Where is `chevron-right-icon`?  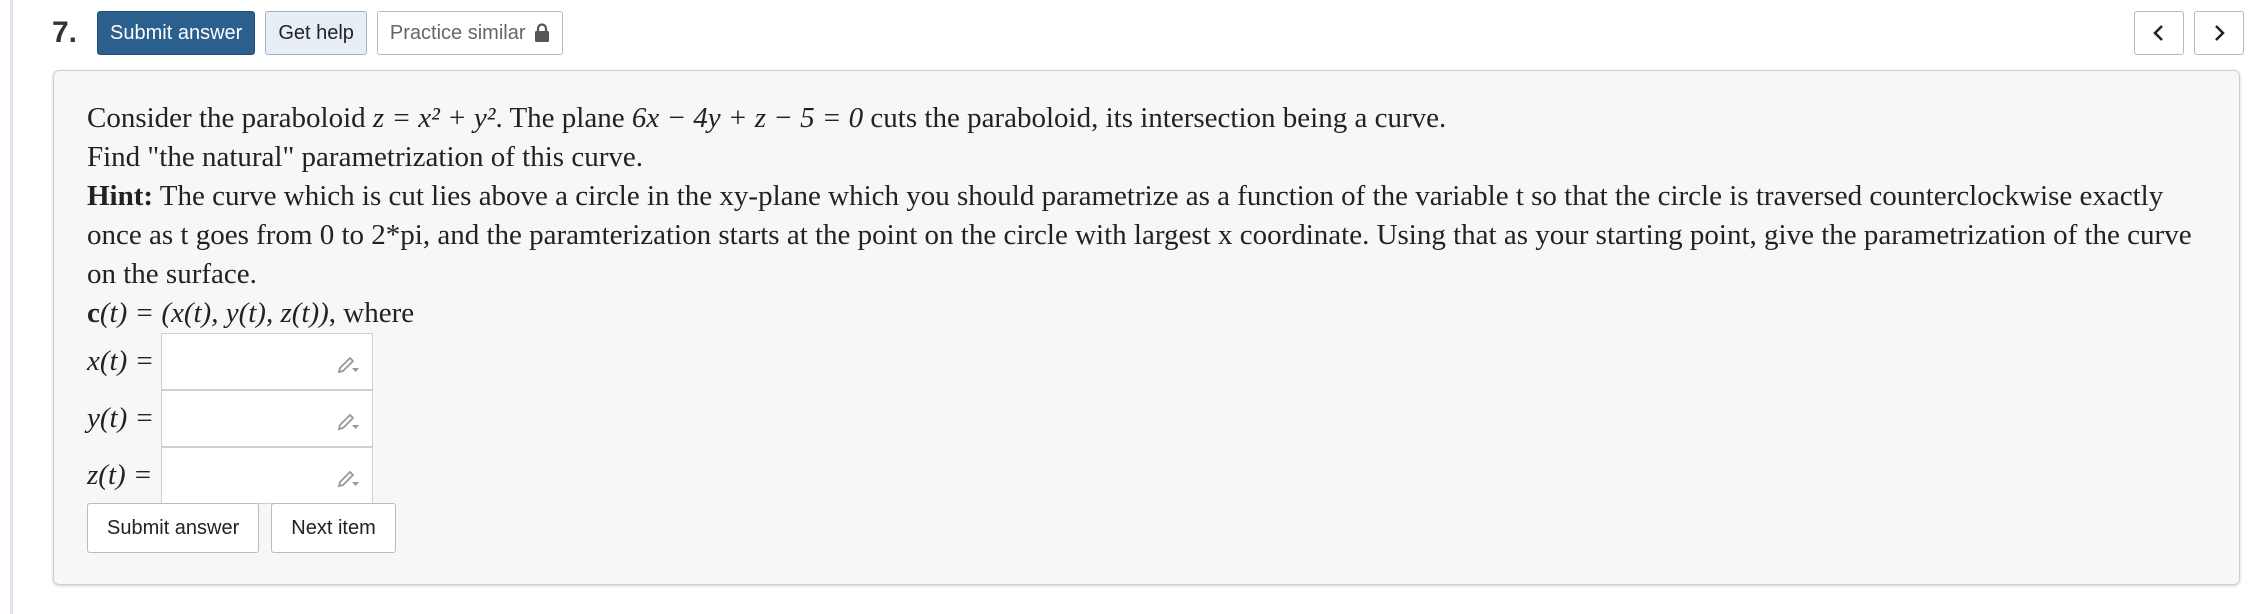
chevron-right-icon is located at coordinates (2220, 33).